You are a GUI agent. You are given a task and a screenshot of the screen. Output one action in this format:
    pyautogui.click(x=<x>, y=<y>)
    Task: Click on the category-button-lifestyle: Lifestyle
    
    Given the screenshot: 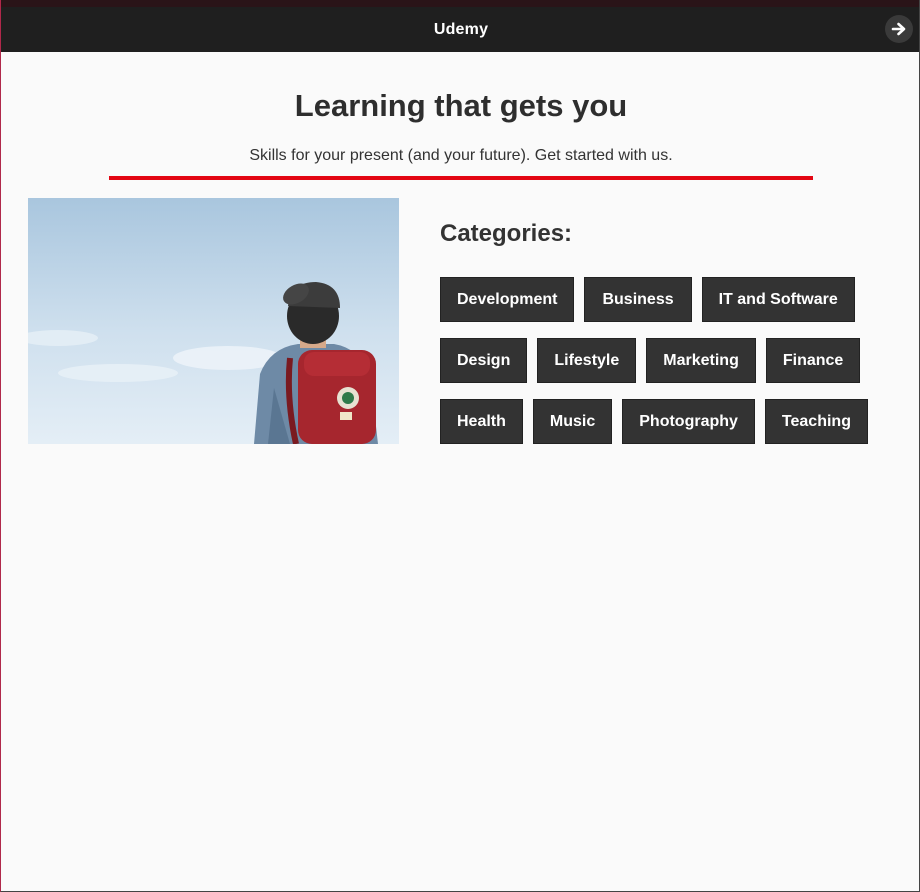 What is the action you would take?
    pyautogui.click(x=587, y=360)
    